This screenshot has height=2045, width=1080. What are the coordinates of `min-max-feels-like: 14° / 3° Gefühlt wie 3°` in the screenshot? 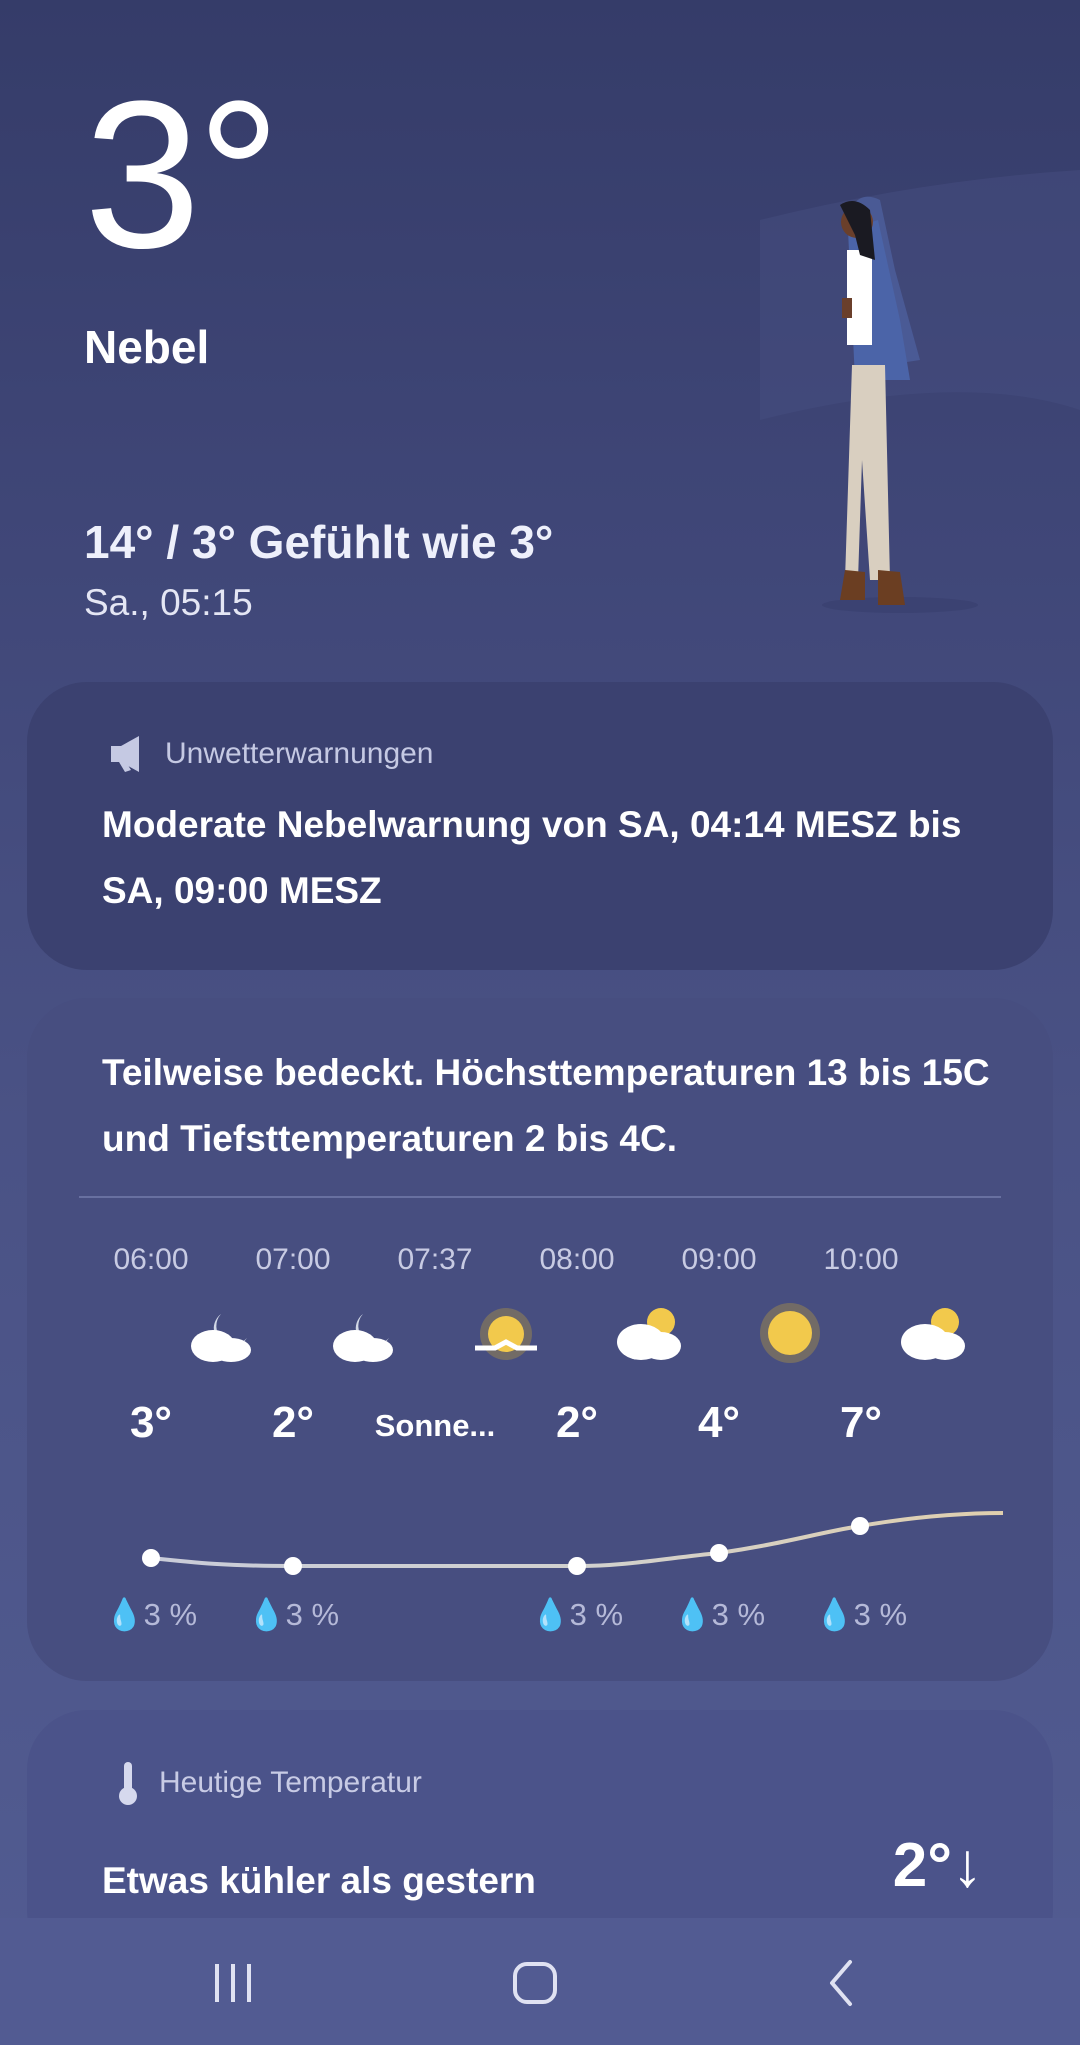 It's located at (319, 542).